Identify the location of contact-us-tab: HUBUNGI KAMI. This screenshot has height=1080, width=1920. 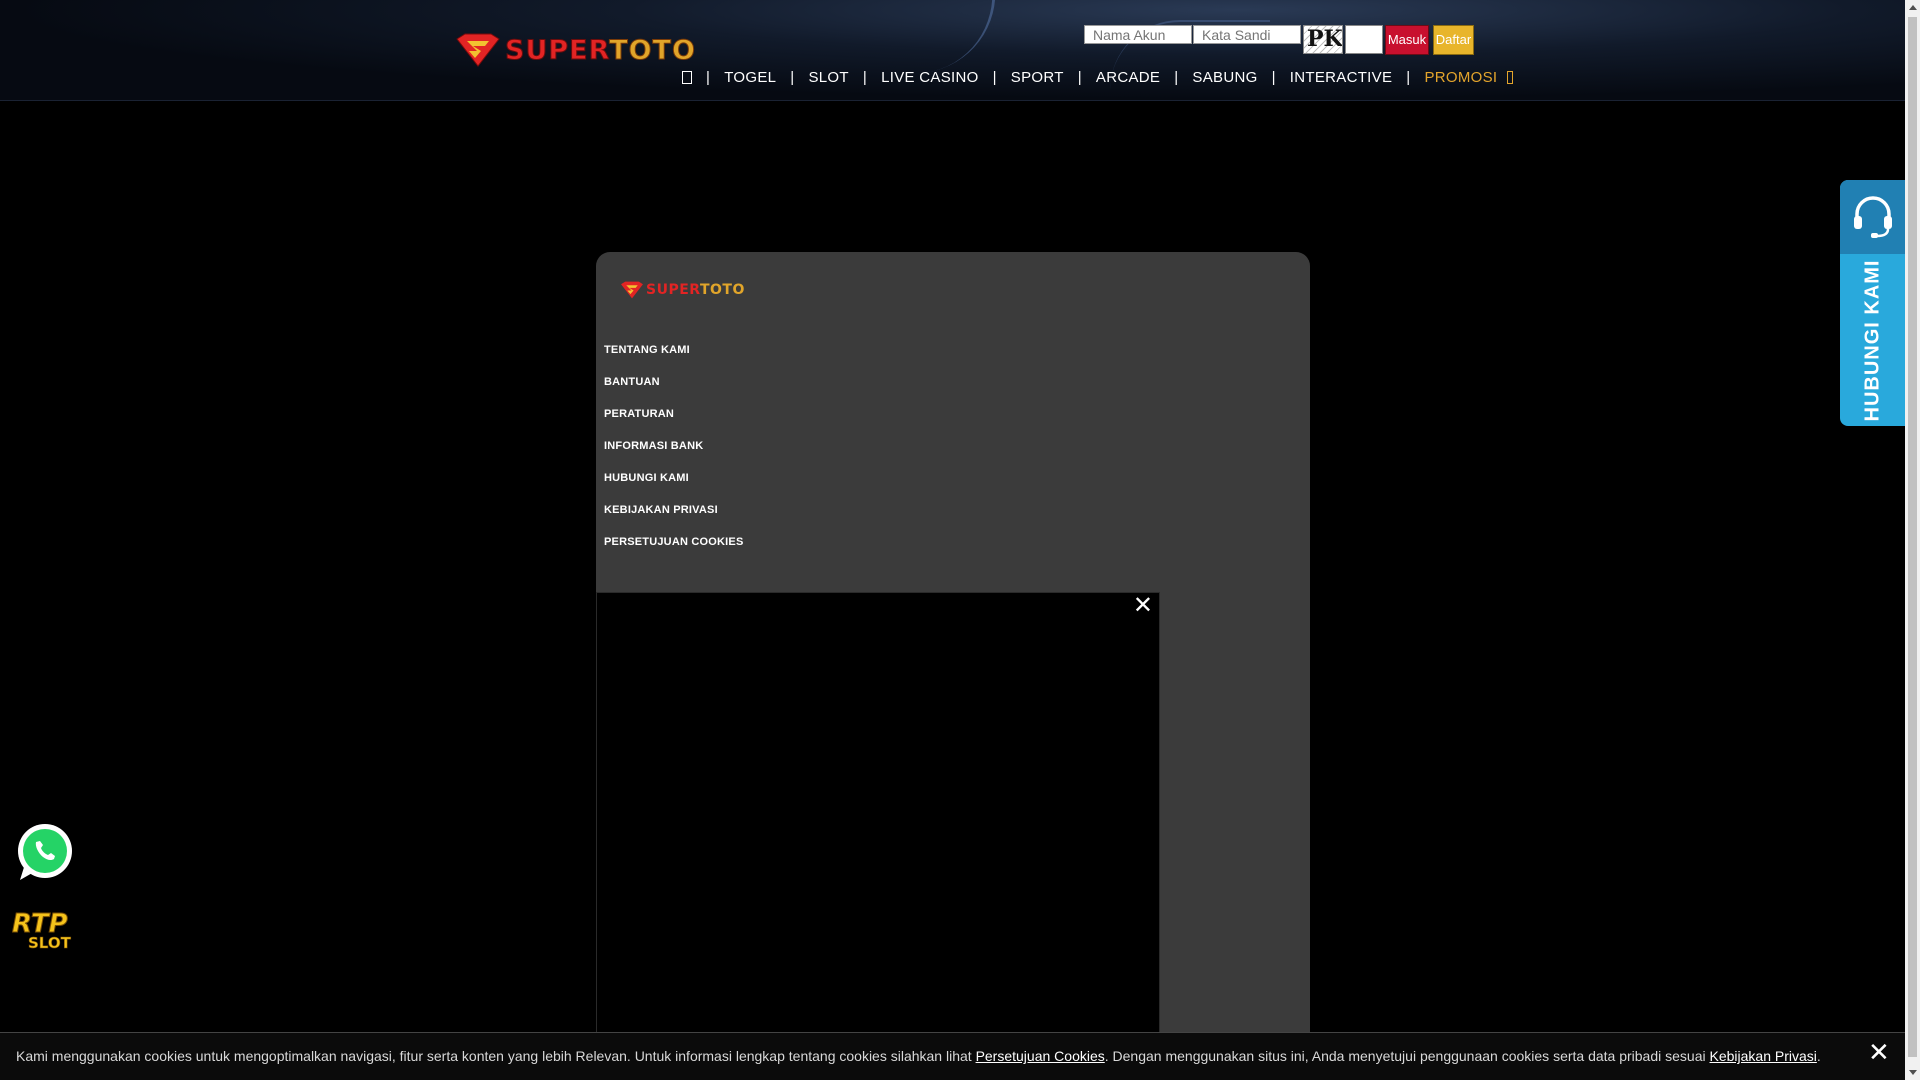
(1872, 303).